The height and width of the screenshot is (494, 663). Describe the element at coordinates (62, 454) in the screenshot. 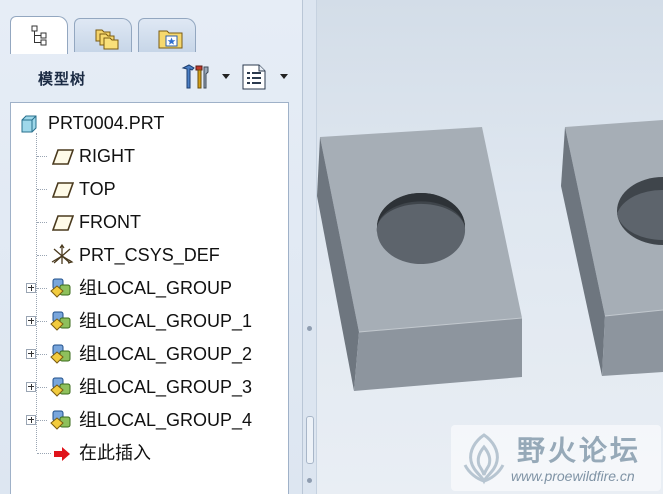

I see `insert-here-arrow-icon` at that location.